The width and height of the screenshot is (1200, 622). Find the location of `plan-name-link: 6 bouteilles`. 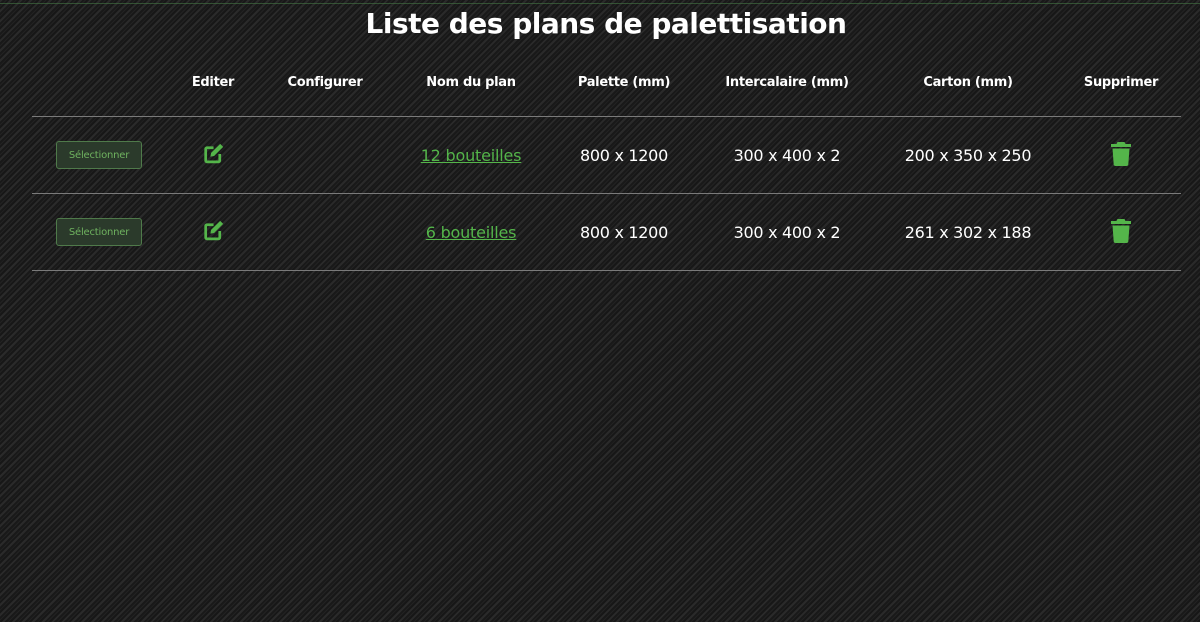

plan-name-link: 6 bouteilles is located at coordinates (471, 232).